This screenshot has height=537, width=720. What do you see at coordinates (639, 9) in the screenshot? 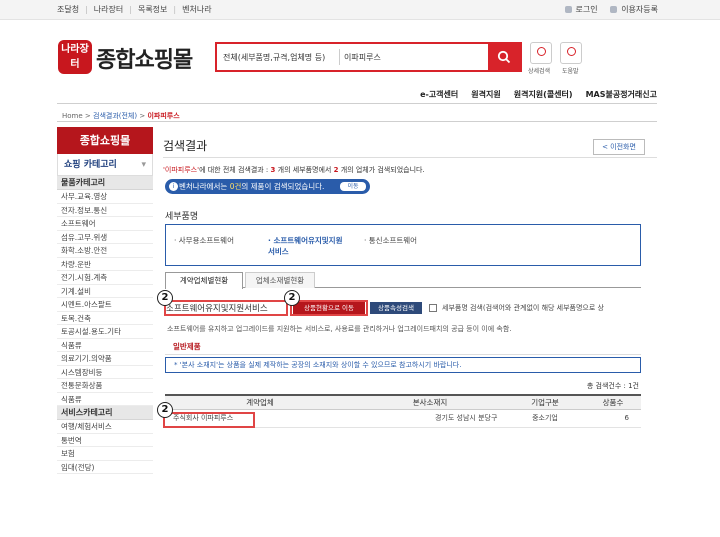
I see `signup-link: 이용자등록` at bounding box center [639, 9].